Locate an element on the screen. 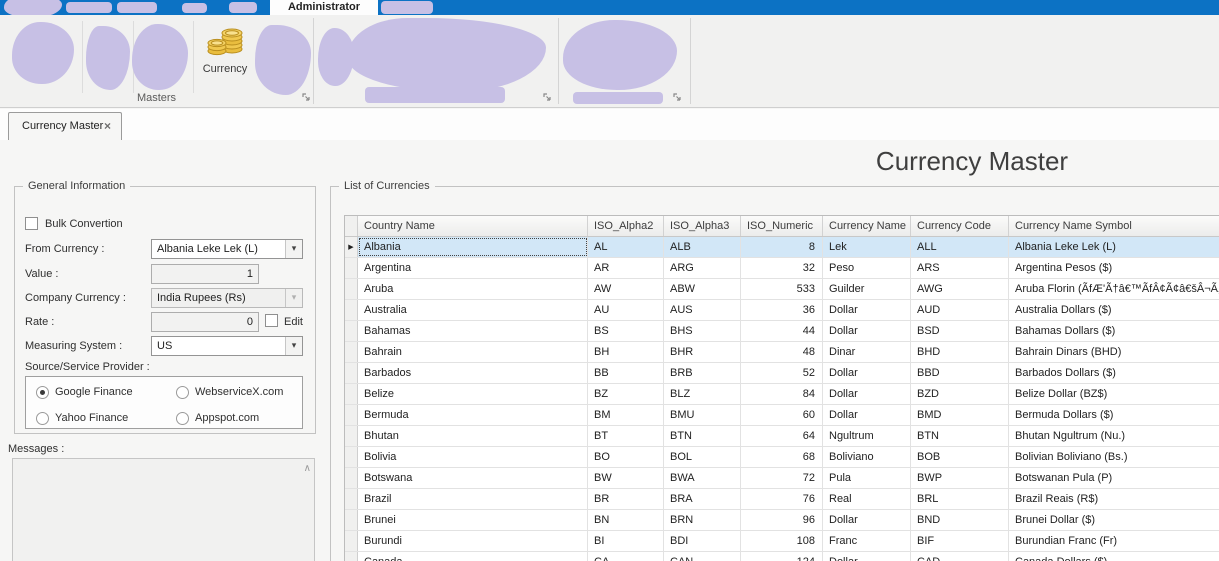 The width and height of the screenshot is (1219, 561). column-header-currency-name-symbol: Currency Name Symbol is located at coordinates (1114, 226).